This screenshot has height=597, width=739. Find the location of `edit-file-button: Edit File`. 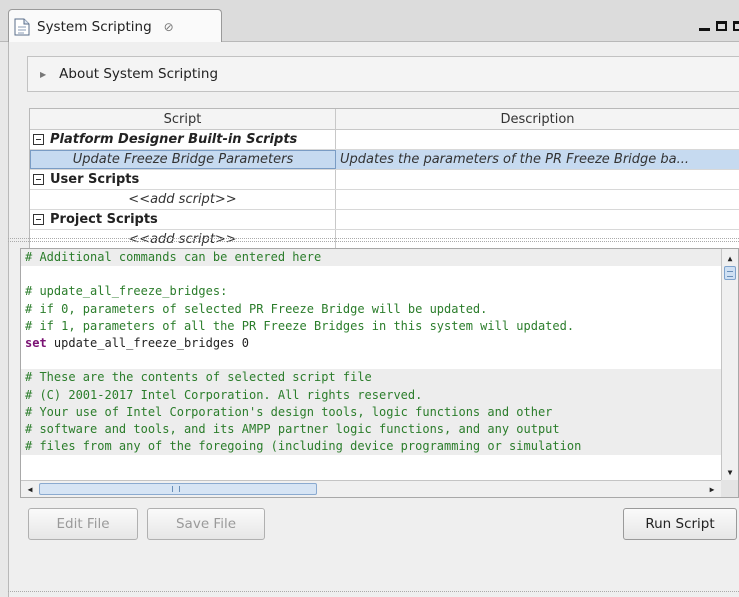

edit-file-button: Edit File is located at coordinates (83, 524).